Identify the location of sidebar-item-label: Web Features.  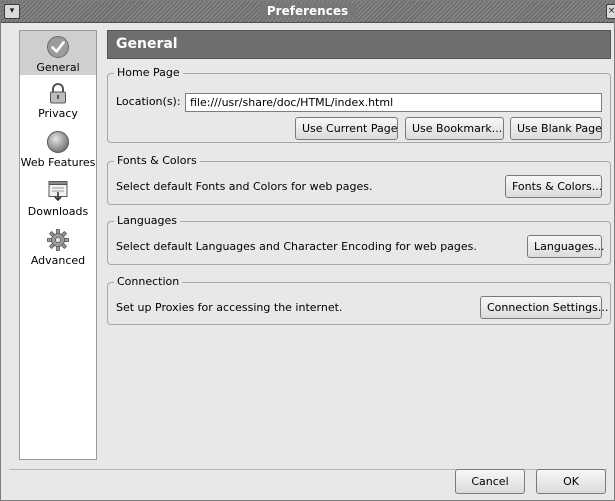
(58, 162).